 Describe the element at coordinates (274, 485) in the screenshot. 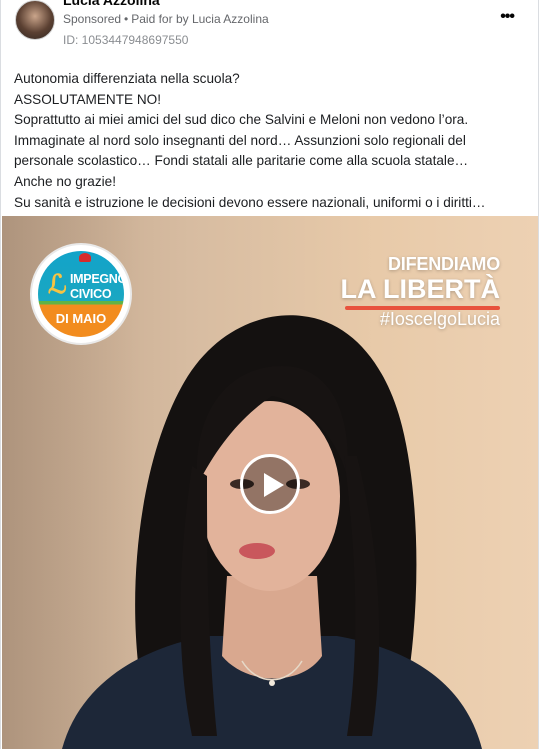

I see `play-icon` at that location.